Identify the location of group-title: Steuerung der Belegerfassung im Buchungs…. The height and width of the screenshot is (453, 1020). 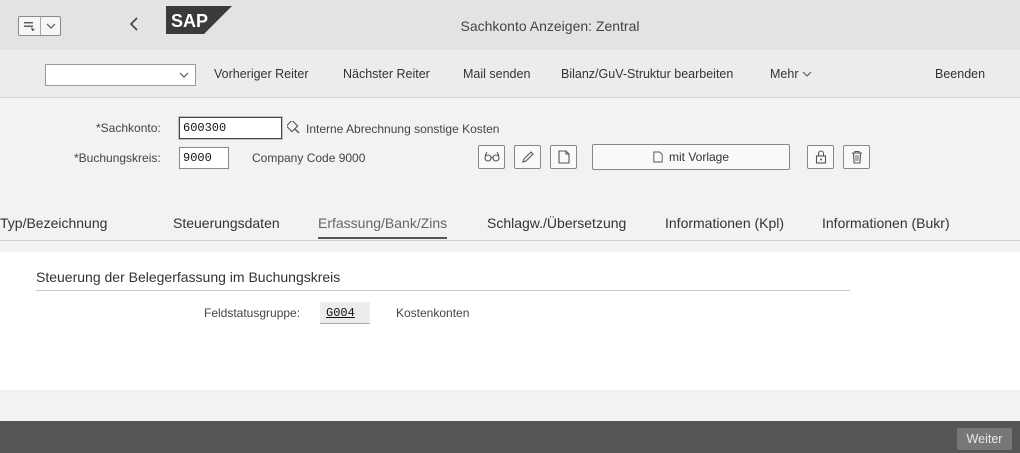
(188, 277).